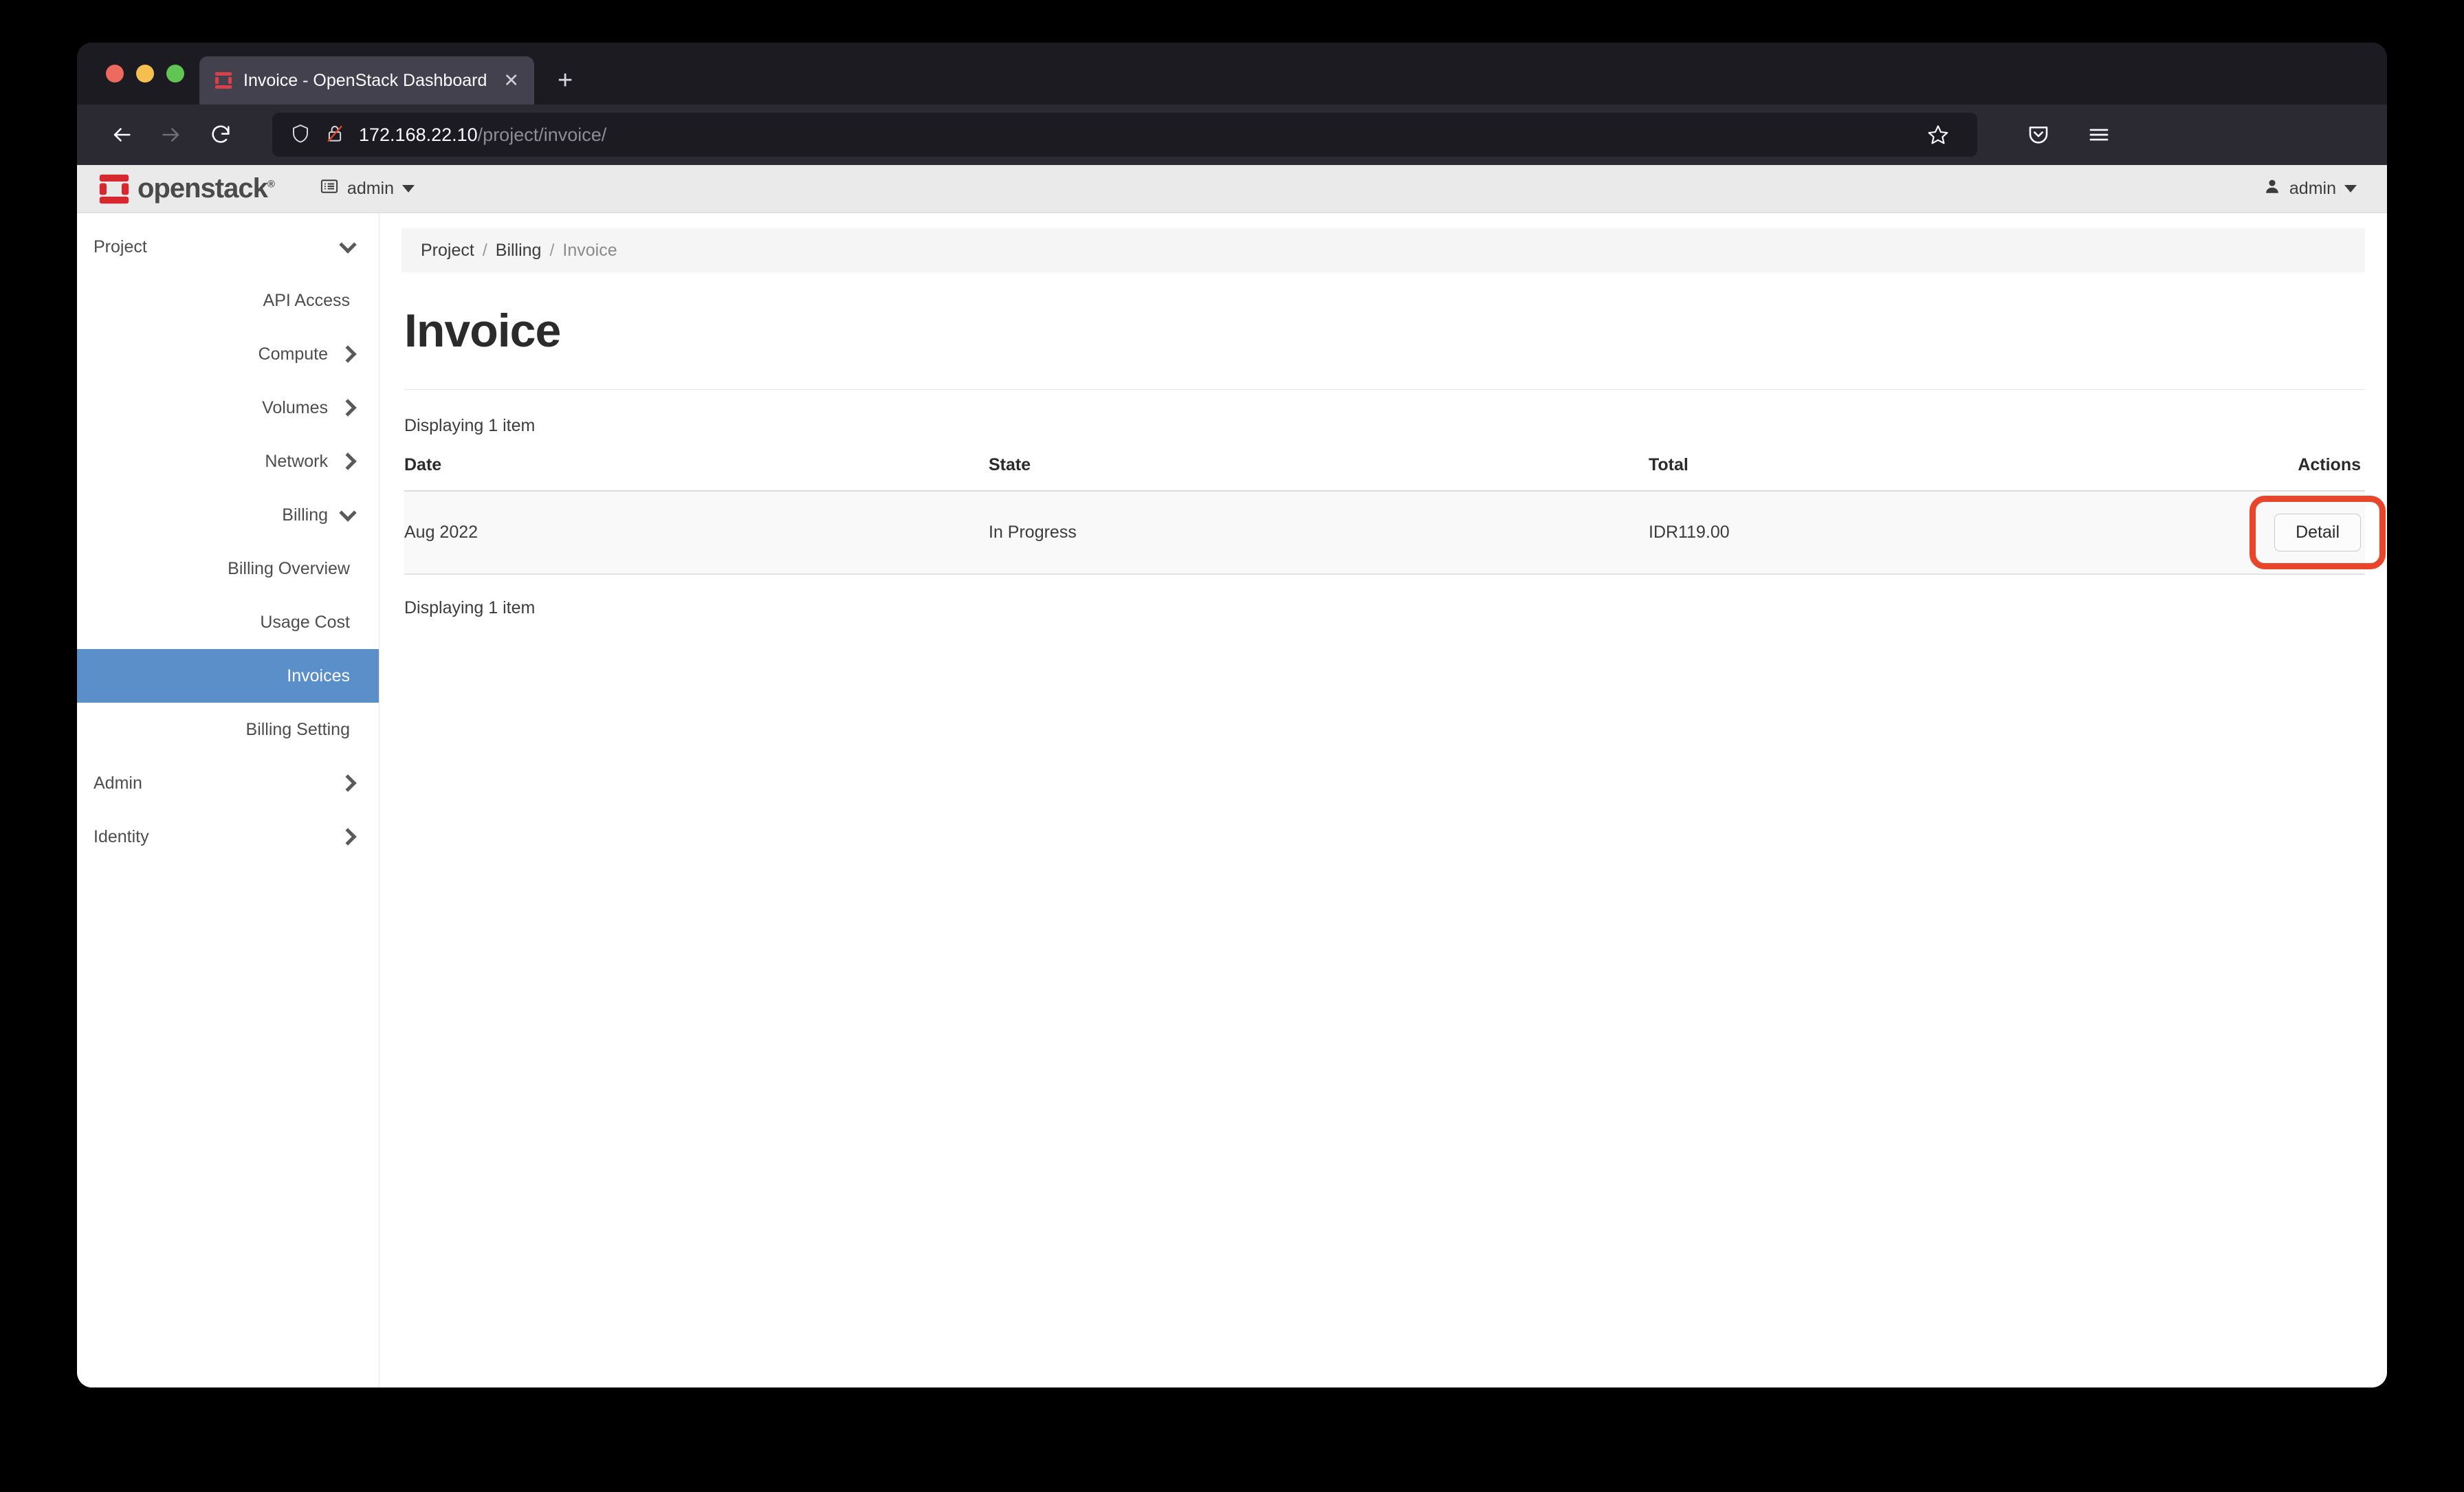 This screenshot has width=2464, height=1492. I want to click on url-text: 172.168.22.10/project/invoice/, so click(483, 135).